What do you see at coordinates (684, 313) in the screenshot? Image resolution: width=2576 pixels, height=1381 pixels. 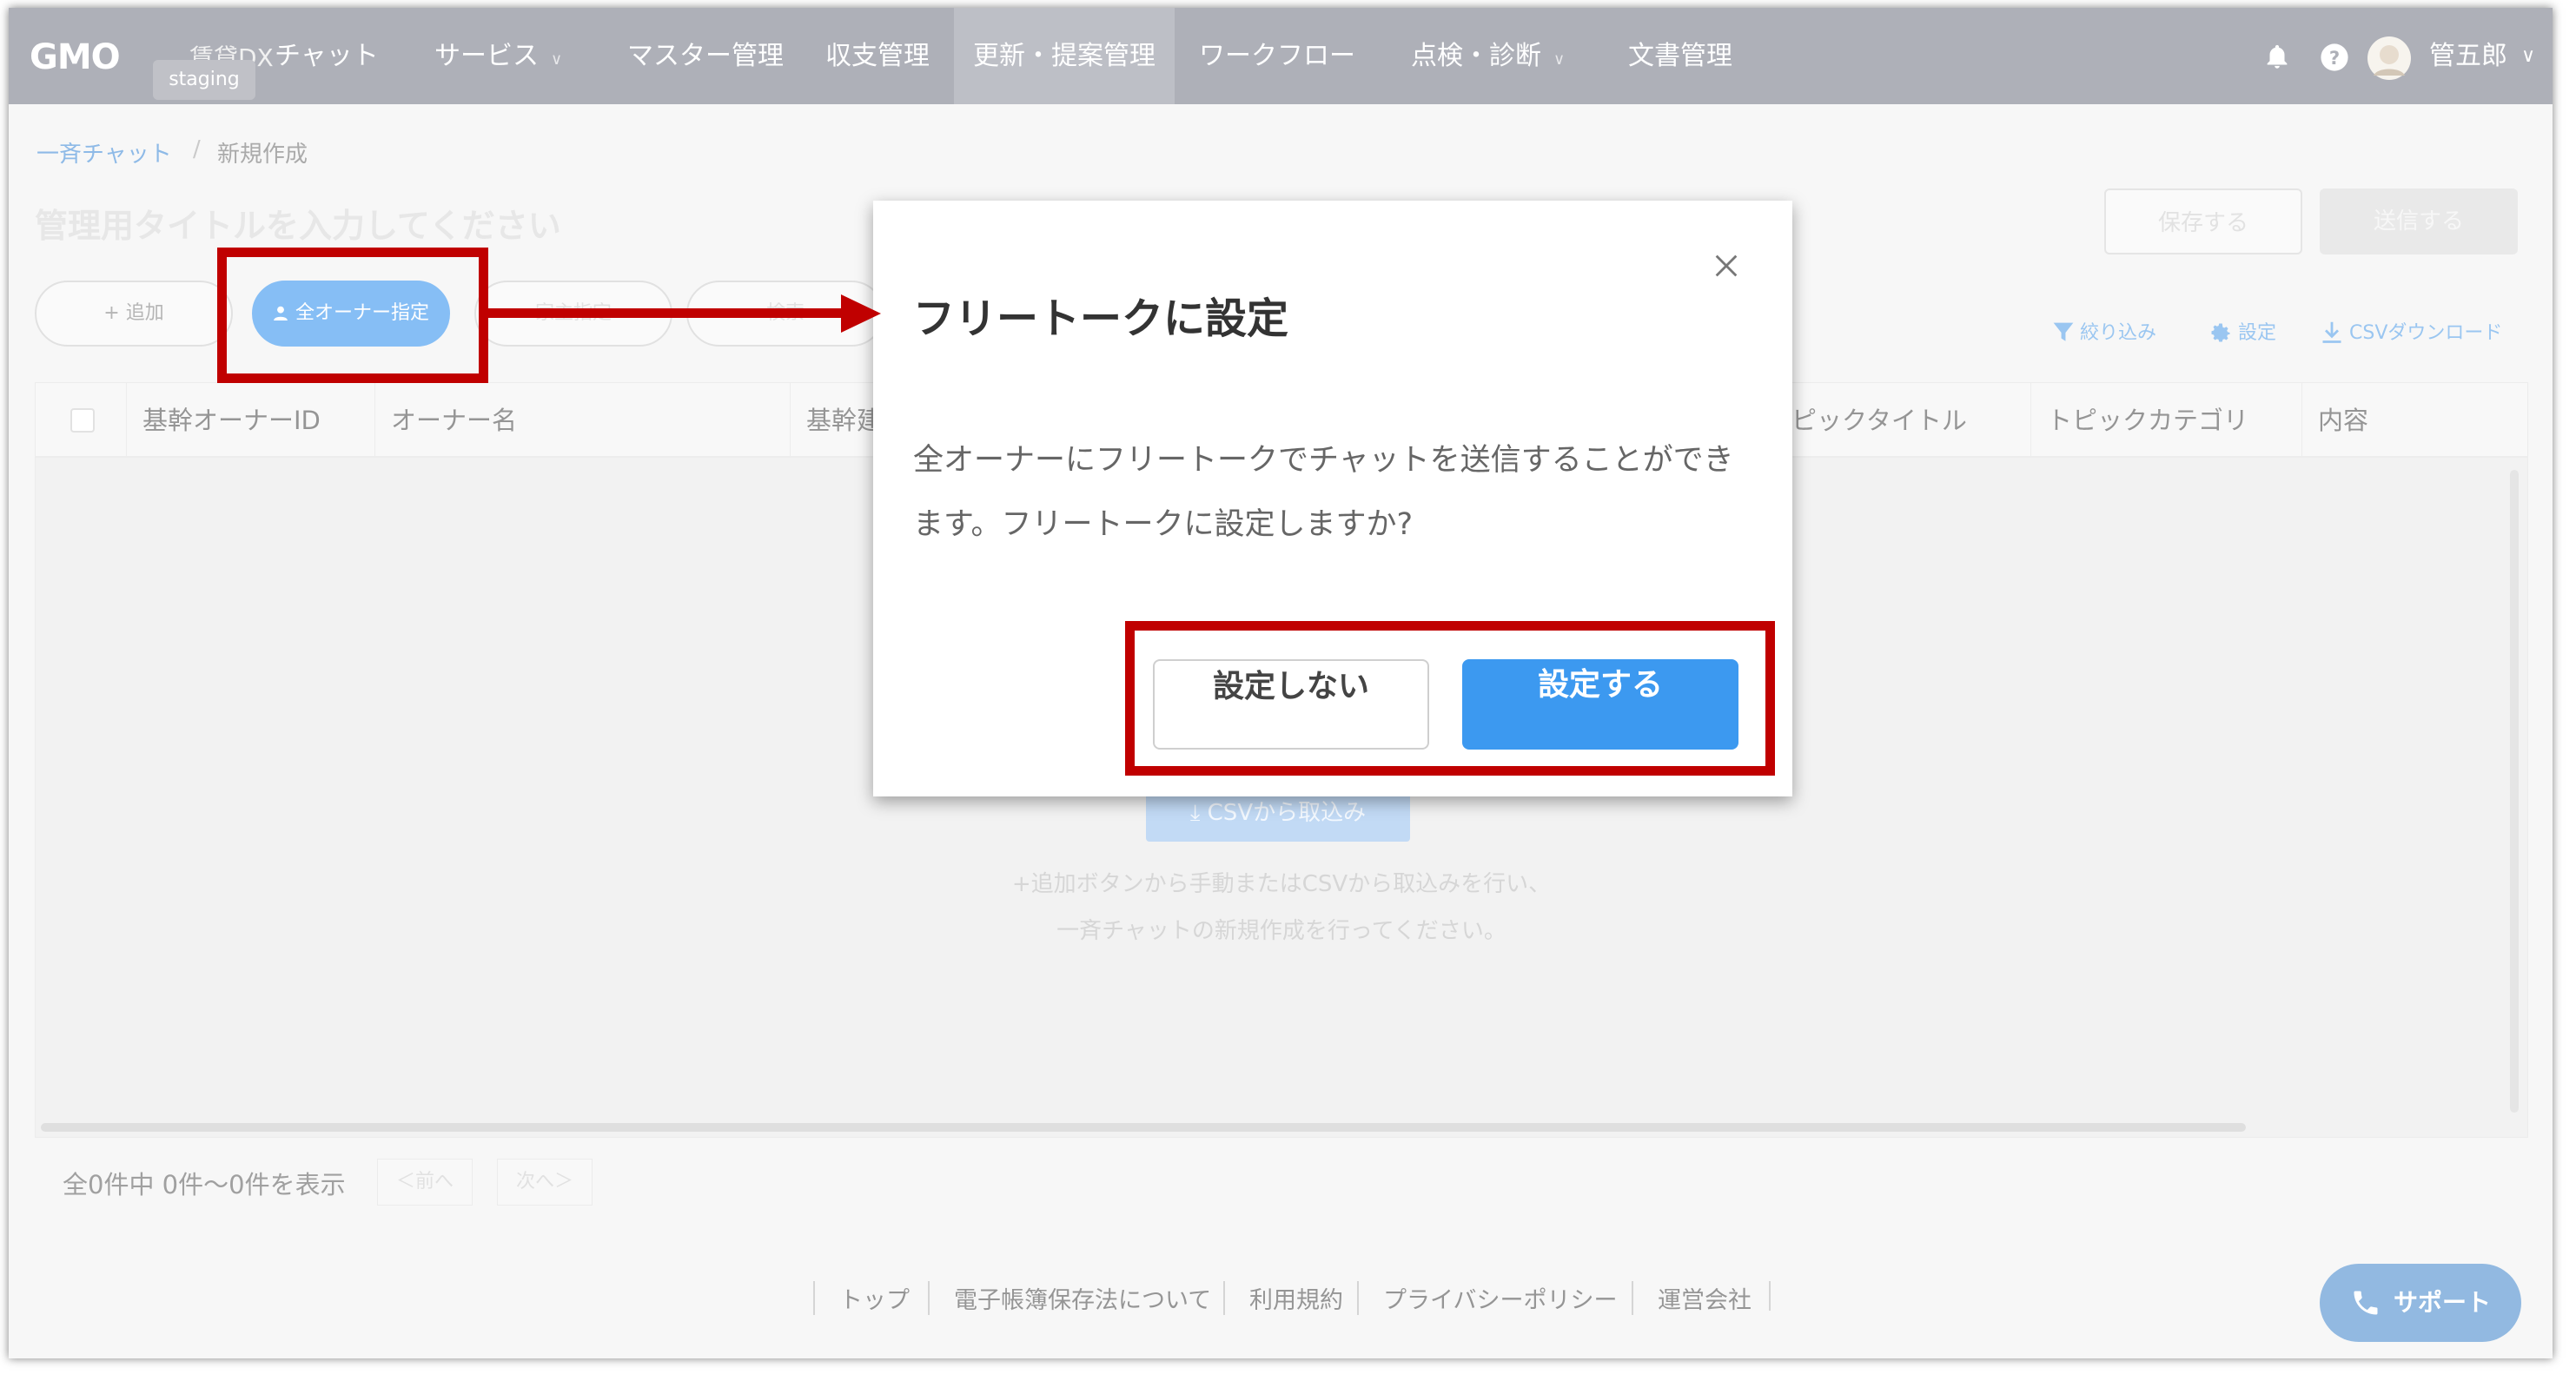 I see `annotation-arrow` at bounding box center [684, 313].